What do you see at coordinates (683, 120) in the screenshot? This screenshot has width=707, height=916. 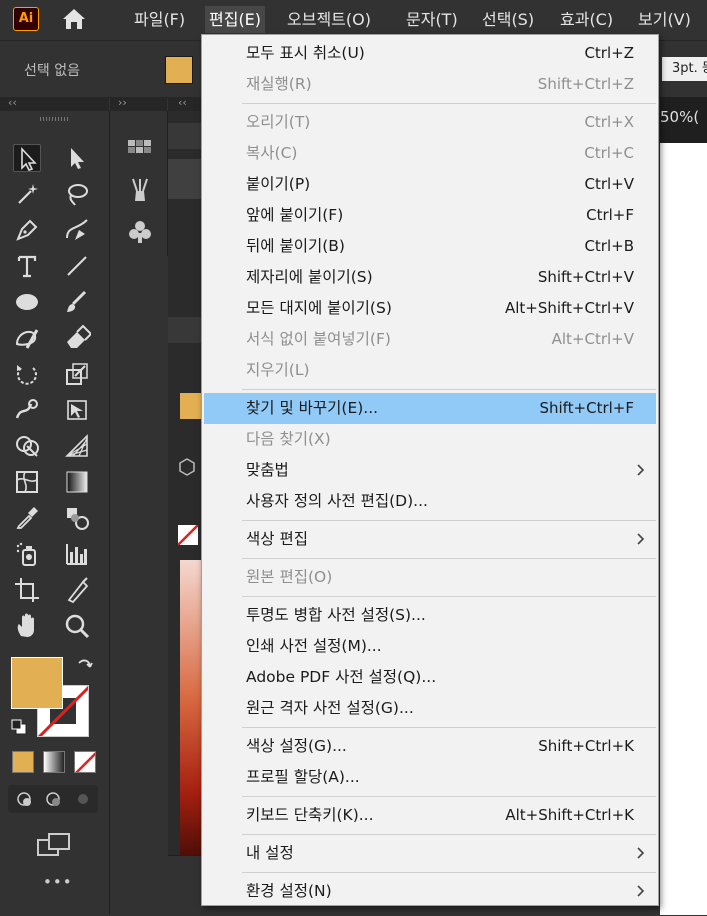 I see `zoom-level: 50%(` at bounding box center [683, 120].